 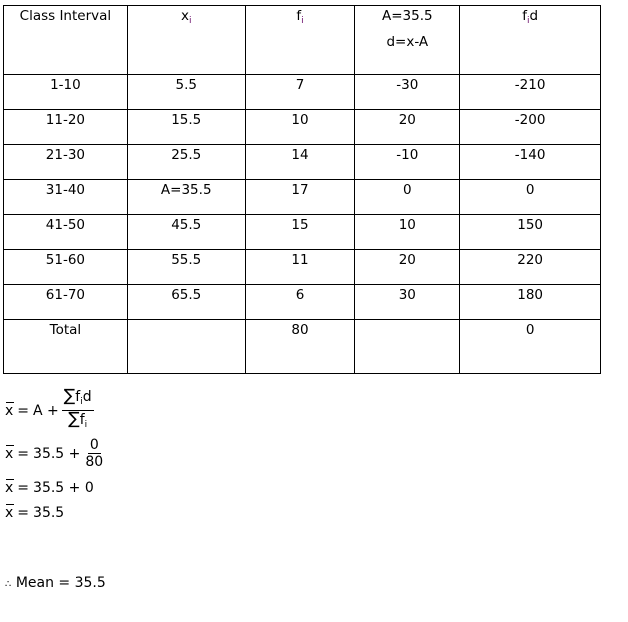 I want to click on cell-f: 15, so click(x=300, y=232).